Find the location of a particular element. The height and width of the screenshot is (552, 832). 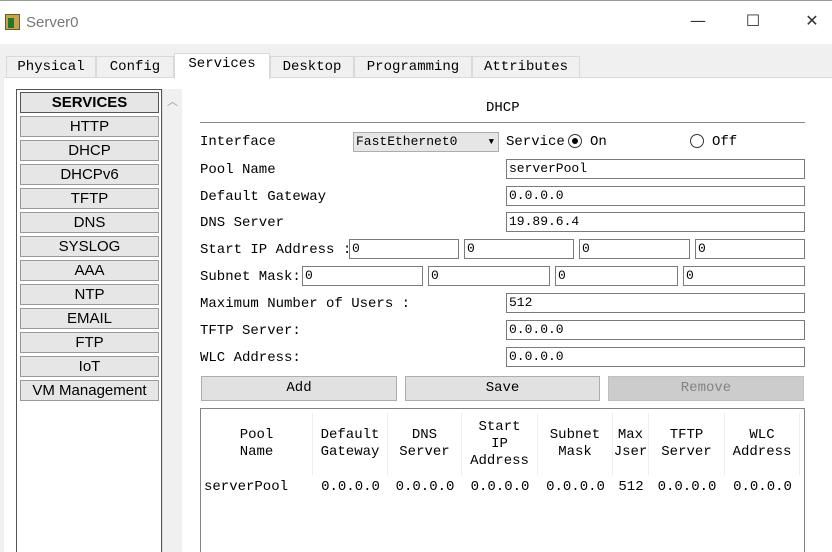

tab-attributes: Attributes is located at coordinates (526, 67).